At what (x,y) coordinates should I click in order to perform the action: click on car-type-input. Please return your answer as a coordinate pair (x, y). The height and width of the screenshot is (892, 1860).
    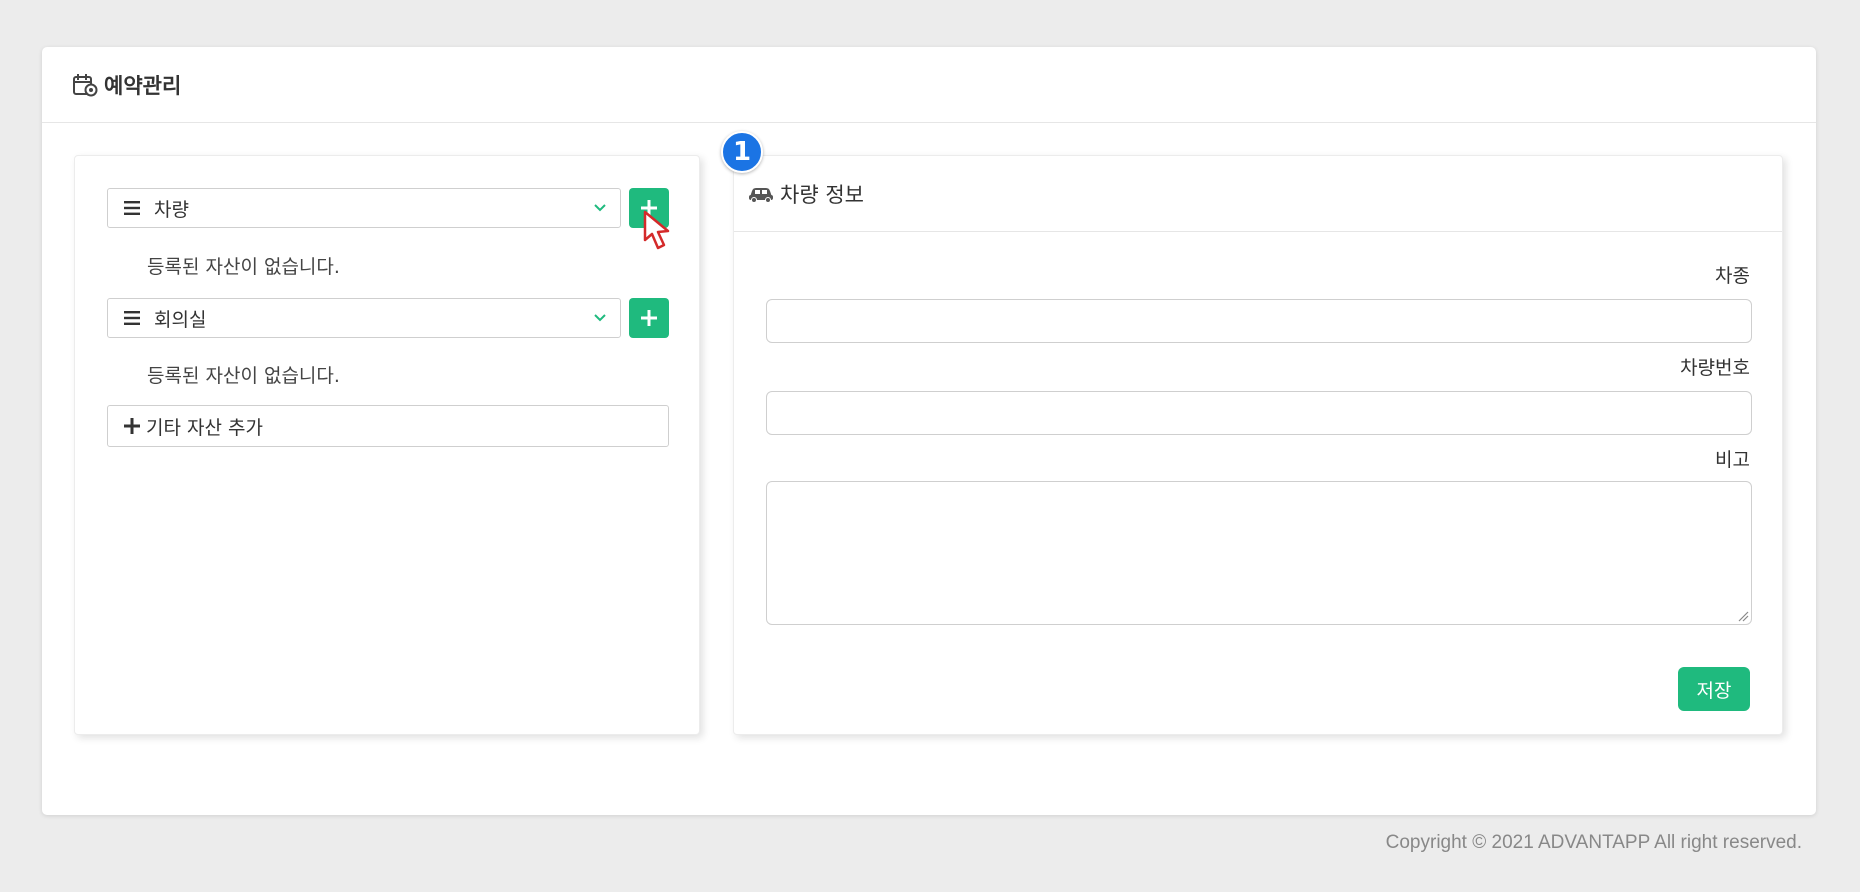
    Looking at the image, I should click on (1259, 321).